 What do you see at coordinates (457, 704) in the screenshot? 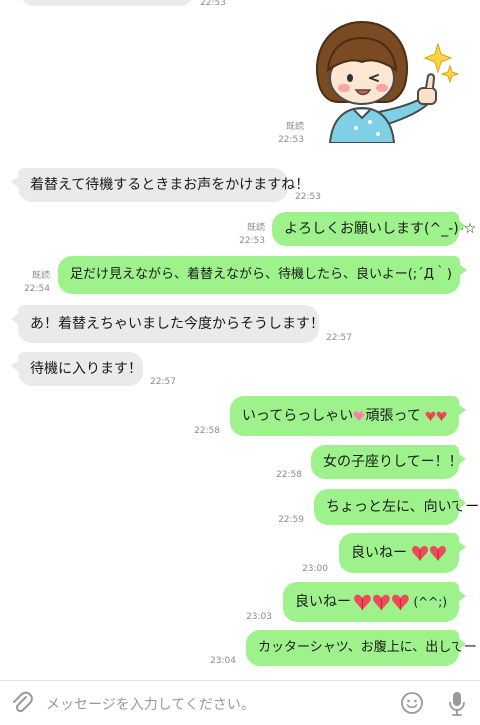
I see `microphone-icon` at bounding box center [457, 704].